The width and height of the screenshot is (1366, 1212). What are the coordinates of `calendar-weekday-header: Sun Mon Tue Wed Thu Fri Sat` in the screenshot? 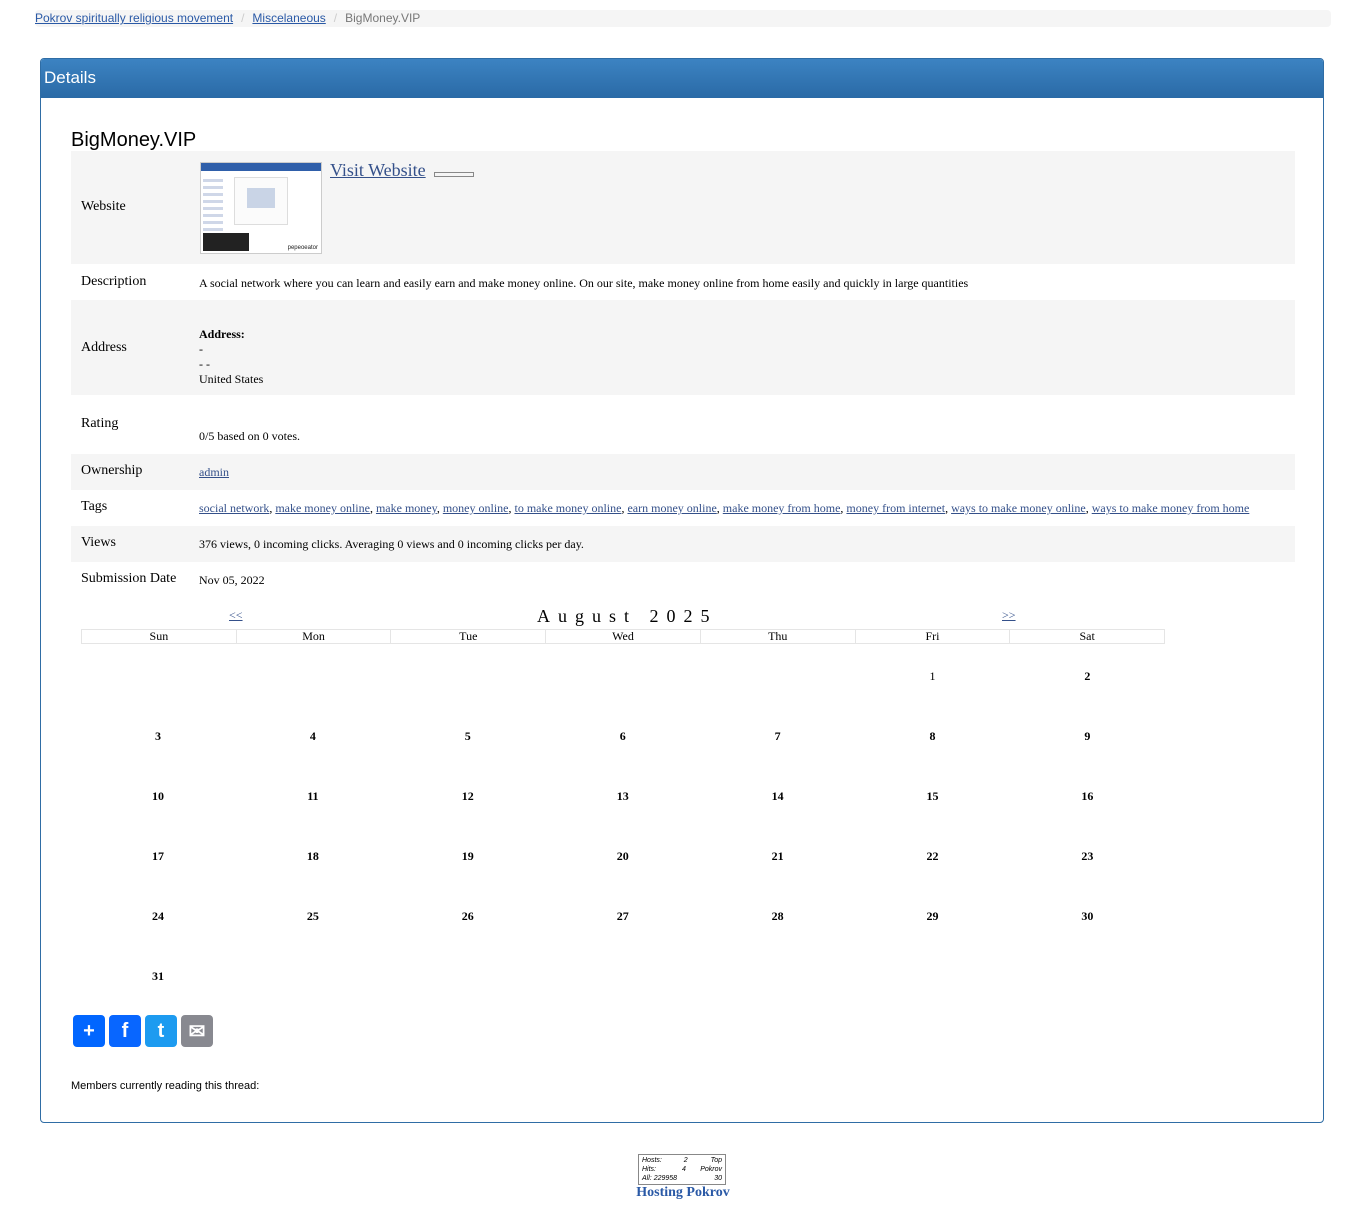 It's located at (623, 636).